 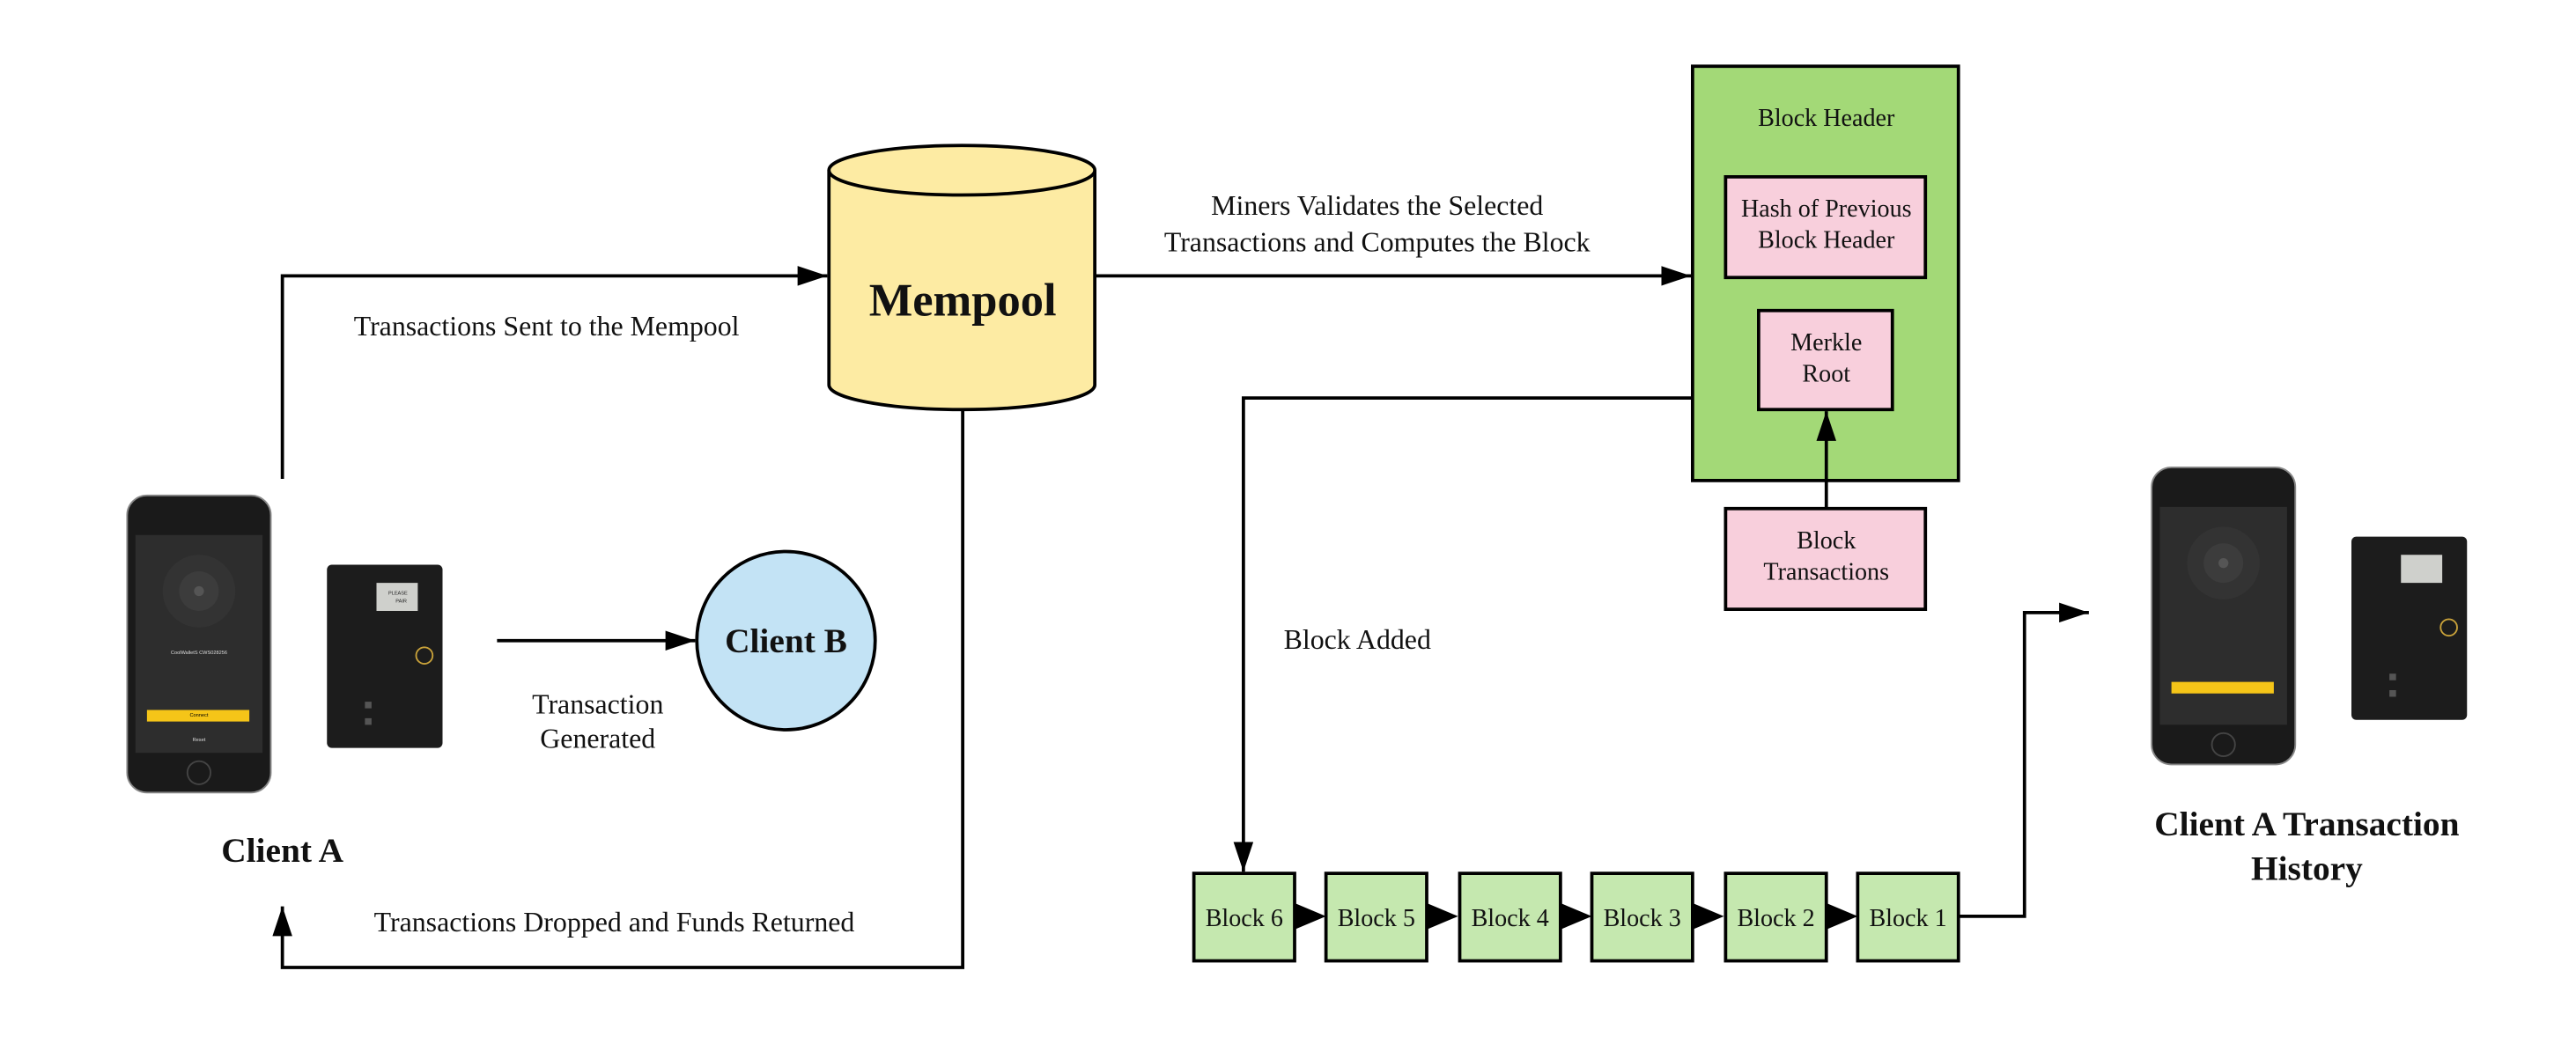 I want to click on edge-label-miners-2: Transactions and Computes the Block, so click(x=1377, y=241).